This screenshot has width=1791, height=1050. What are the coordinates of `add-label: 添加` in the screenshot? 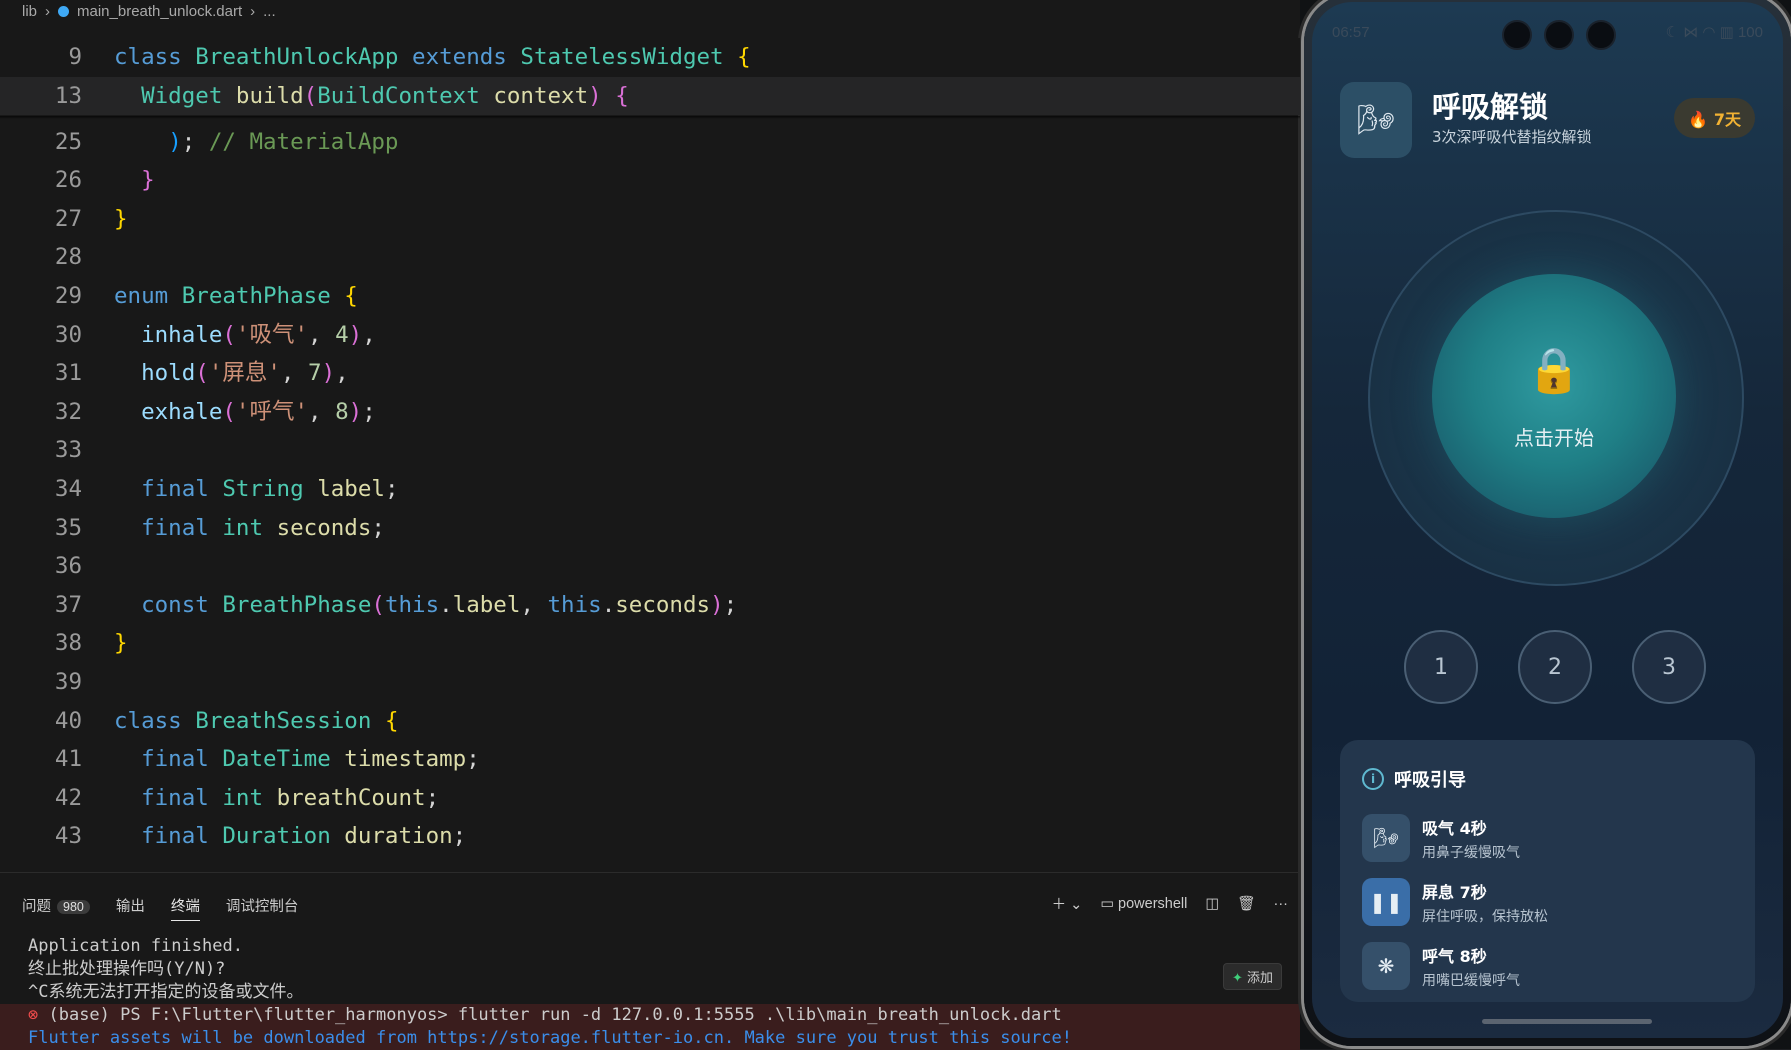 It's located at (1259, 978).